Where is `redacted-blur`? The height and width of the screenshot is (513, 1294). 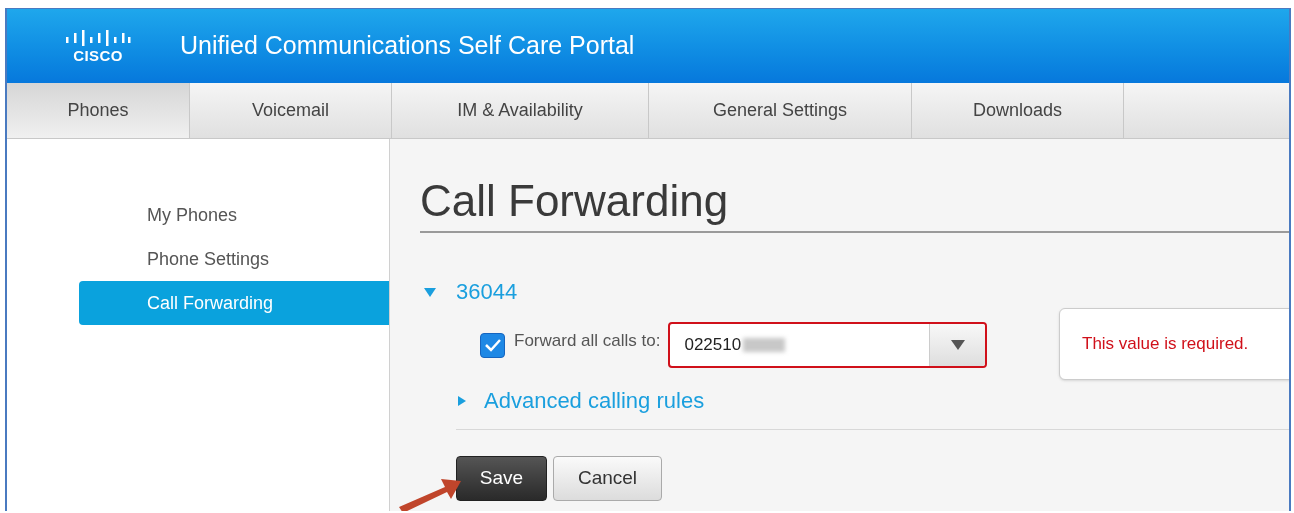 redacted-blur is located at coordinates (764, 345).